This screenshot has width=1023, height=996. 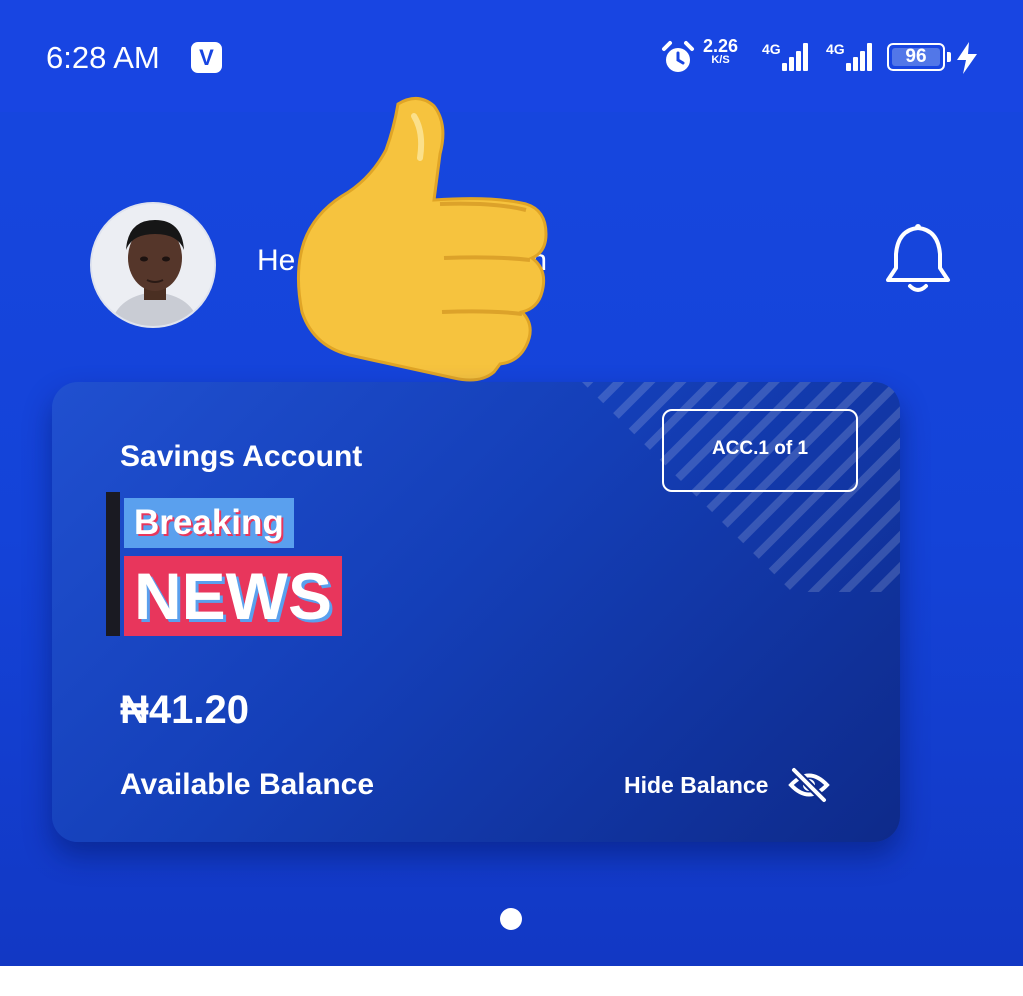 What do you see at coordinates (720, 60) in the screenshot?
I see `network-speed-unit: K/S` at bounding box center [720, 60].